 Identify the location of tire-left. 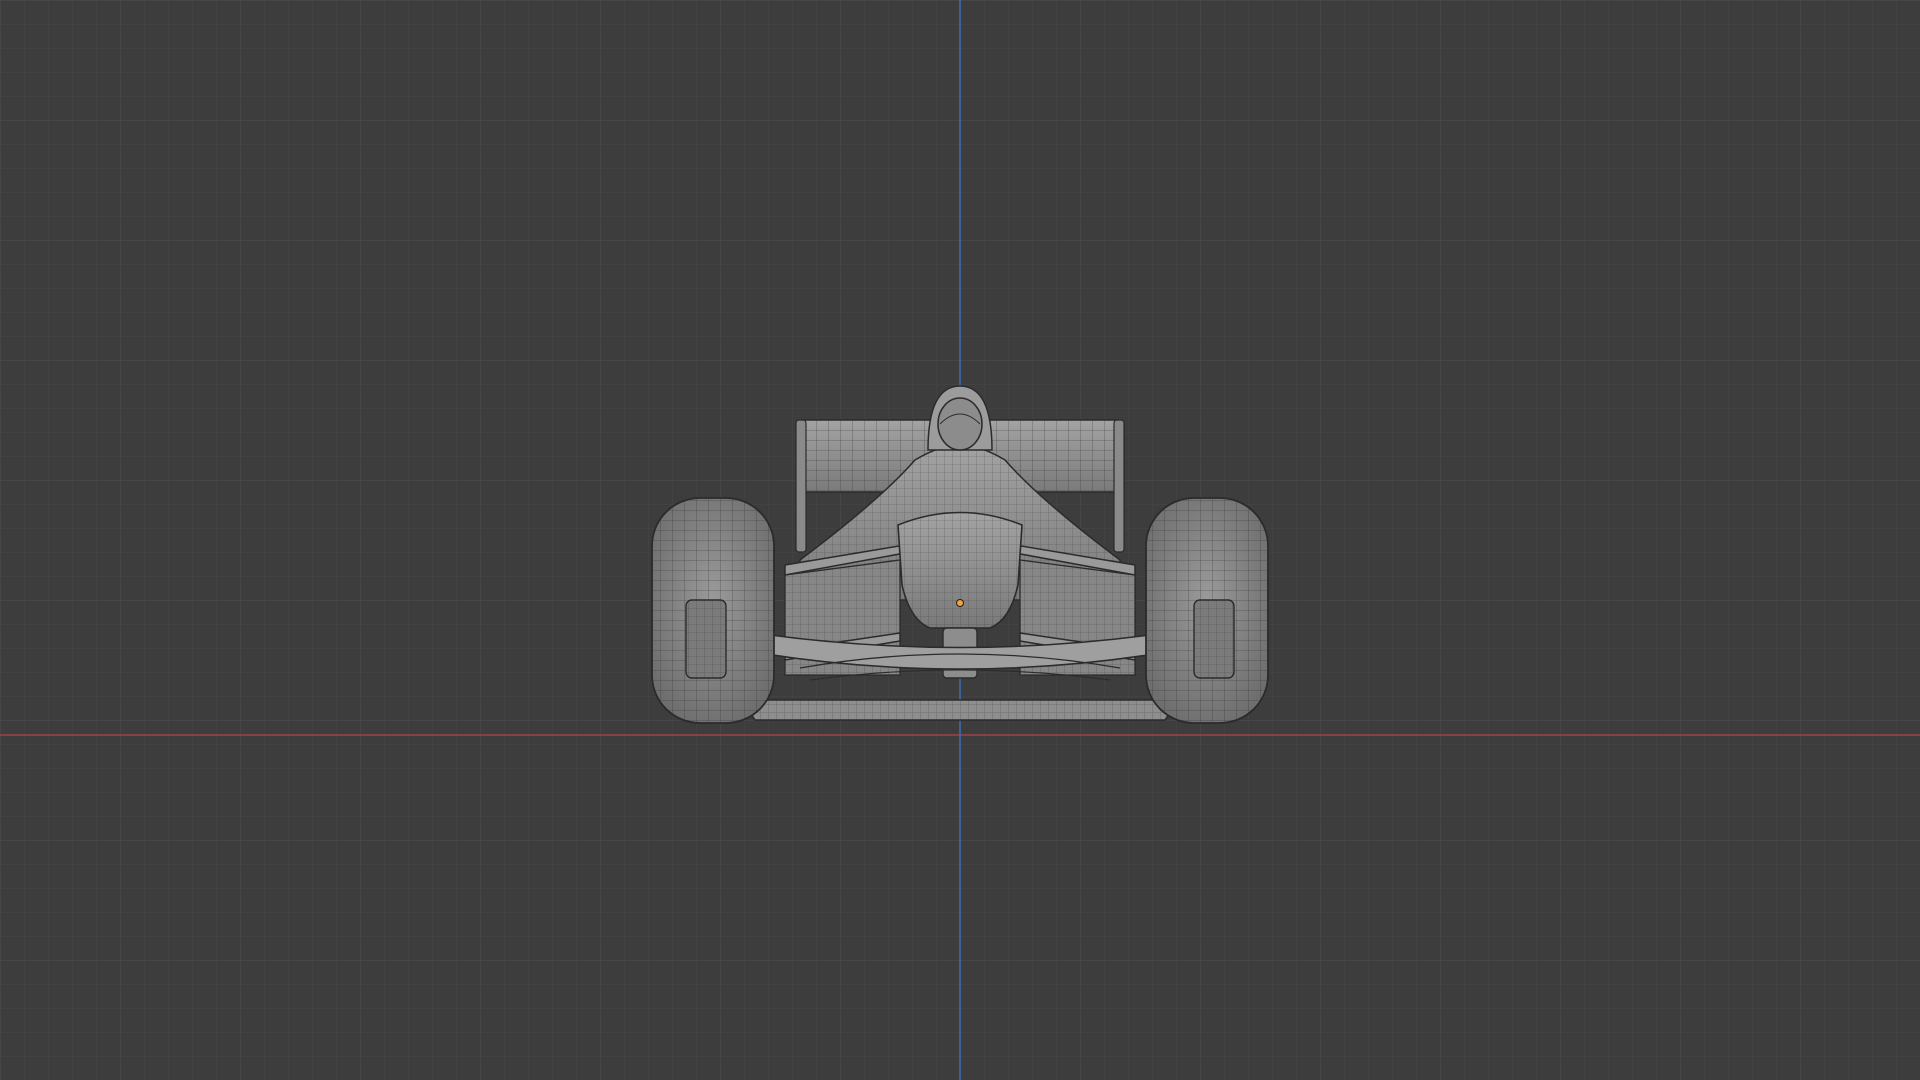
(713, 610).